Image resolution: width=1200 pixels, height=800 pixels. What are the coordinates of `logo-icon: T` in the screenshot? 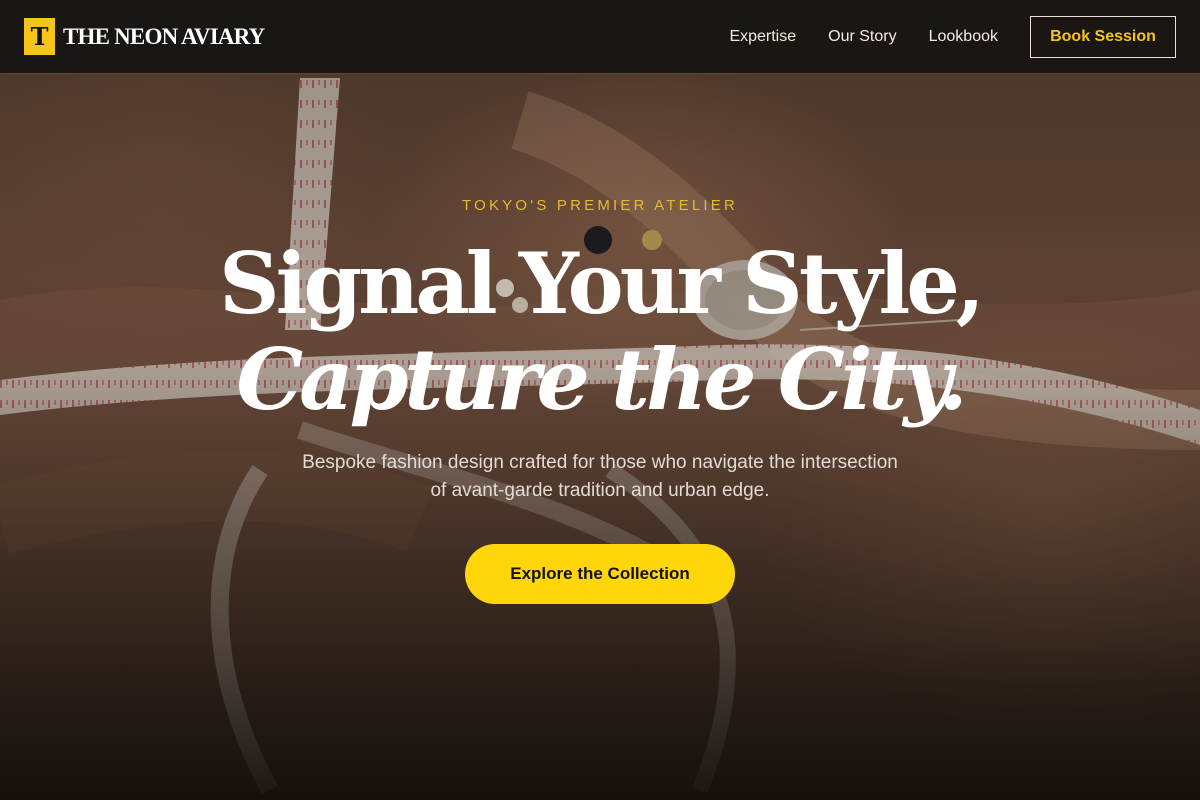 It's located at (39, 36).